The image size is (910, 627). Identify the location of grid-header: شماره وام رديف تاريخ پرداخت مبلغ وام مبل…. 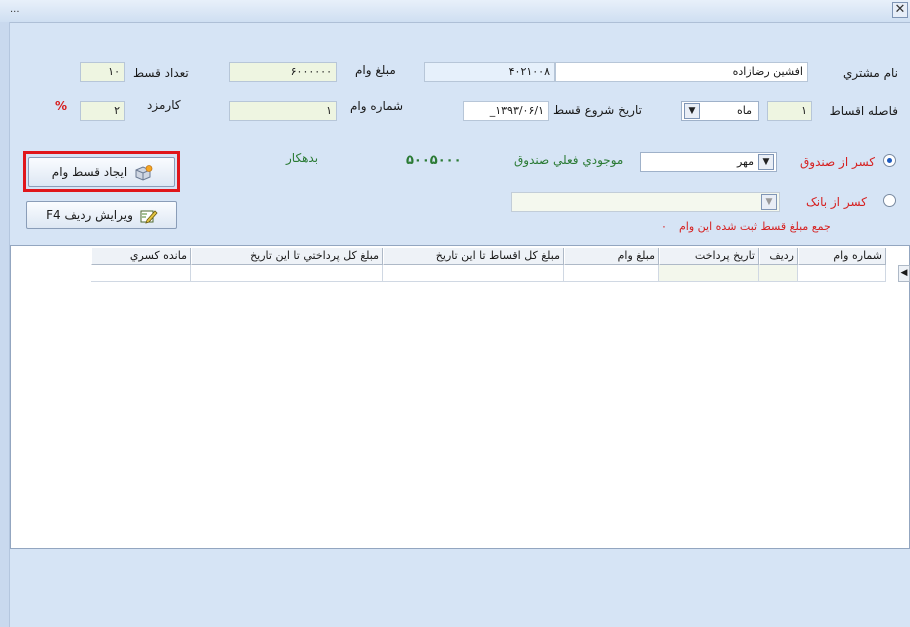
(488, 256).